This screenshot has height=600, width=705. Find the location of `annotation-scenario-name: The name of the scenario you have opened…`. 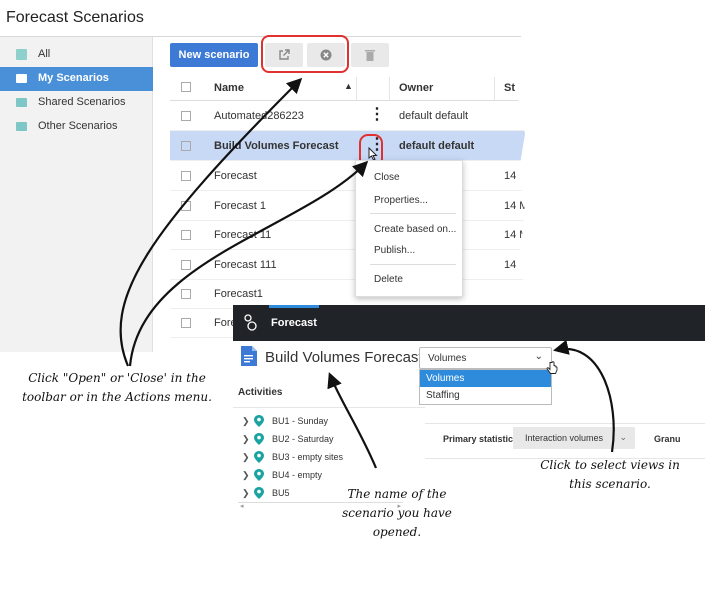

annotation-scenario-name: The name of the scenario you have opened… is located at coordinates (397, 513).